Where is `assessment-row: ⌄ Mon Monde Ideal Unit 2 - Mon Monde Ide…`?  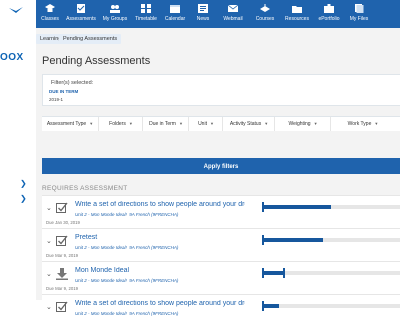
assessment-row: ⌄ Mon Monde Ideal Unit 2 - Mon Monde Ide… is located at coordinates (221, 277).